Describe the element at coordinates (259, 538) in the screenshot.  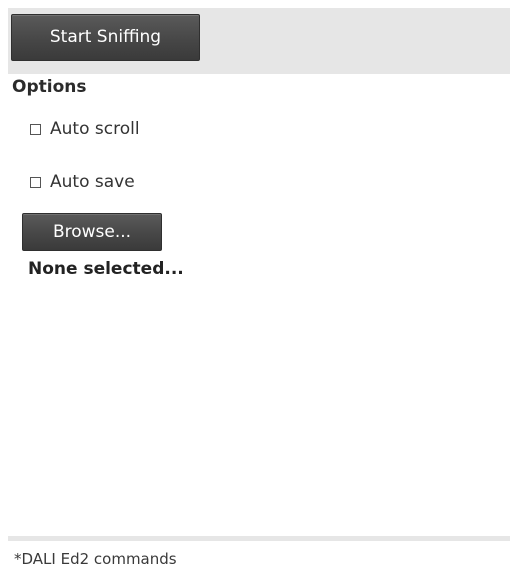
I see `footer-divider` at that location.